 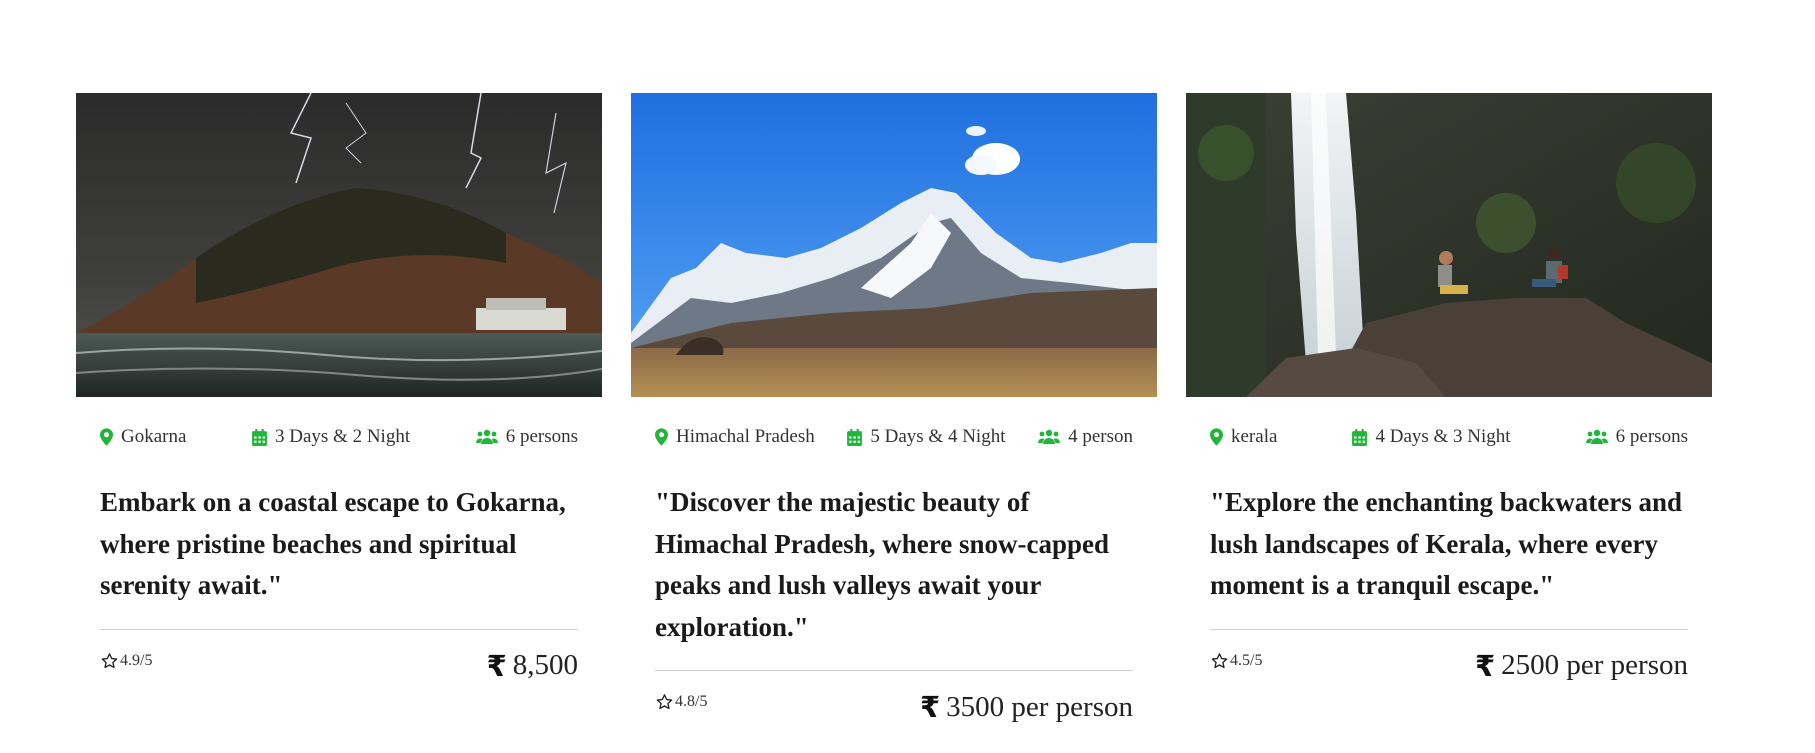 What do you see at coordinates (938, 436) in the screenshot?
I see `duration-label: 5 Days & 4 Night` at bounding box center [938, 436].